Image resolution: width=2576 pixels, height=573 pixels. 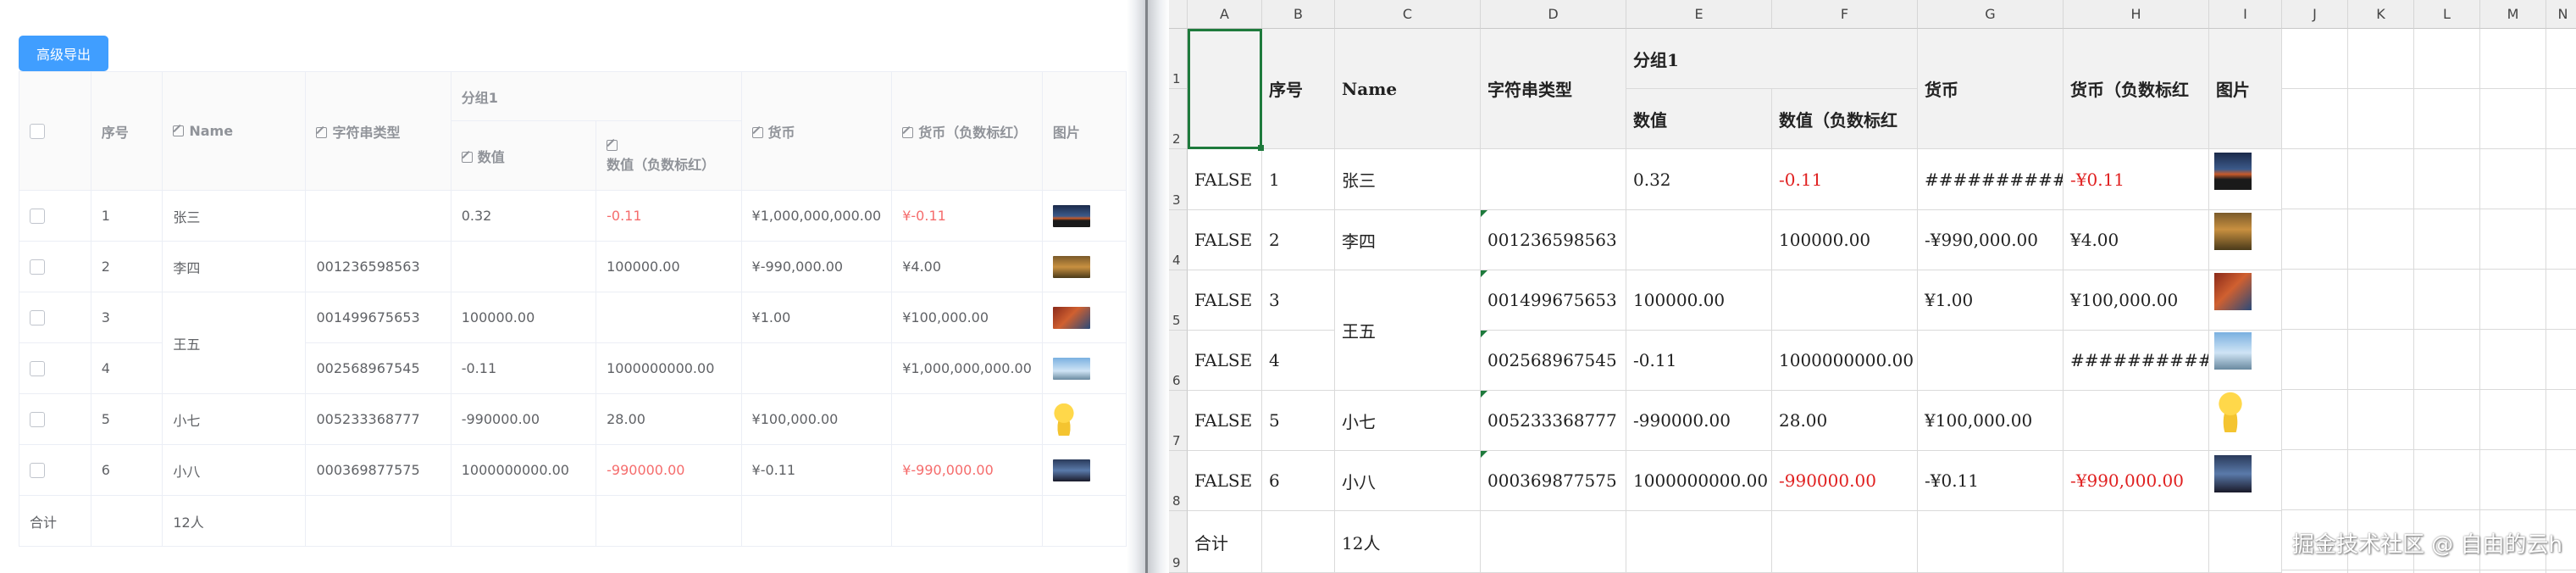 What do you see at coordinates (1699, 481) in the screenshot?
I see `cell-number: 1000000000.00` at bounding box center [1699, 481].